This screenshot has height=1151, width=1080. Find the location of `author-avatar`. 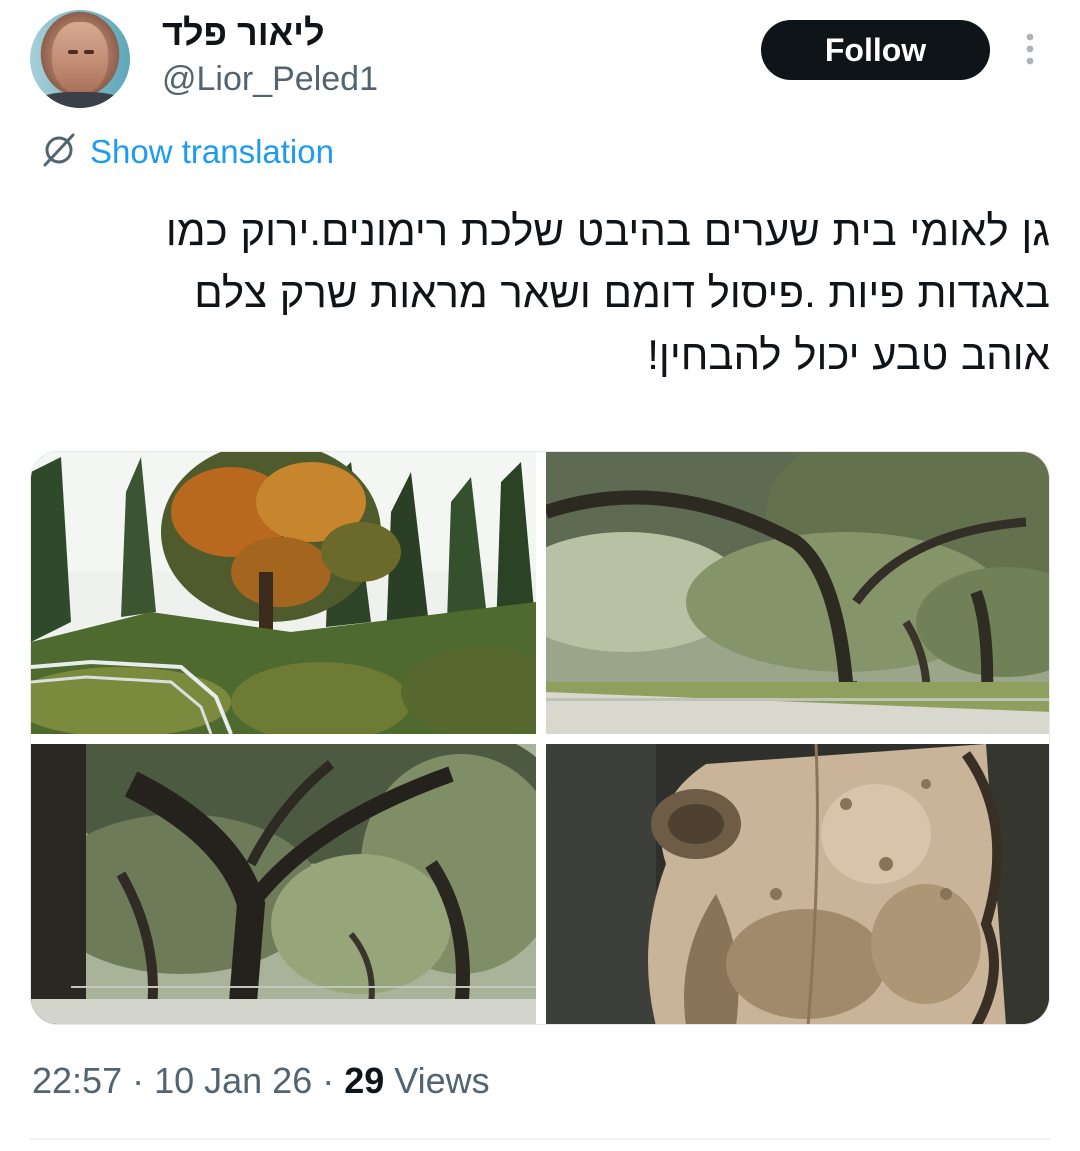

author-avatar is located at coordinates (80, 59).